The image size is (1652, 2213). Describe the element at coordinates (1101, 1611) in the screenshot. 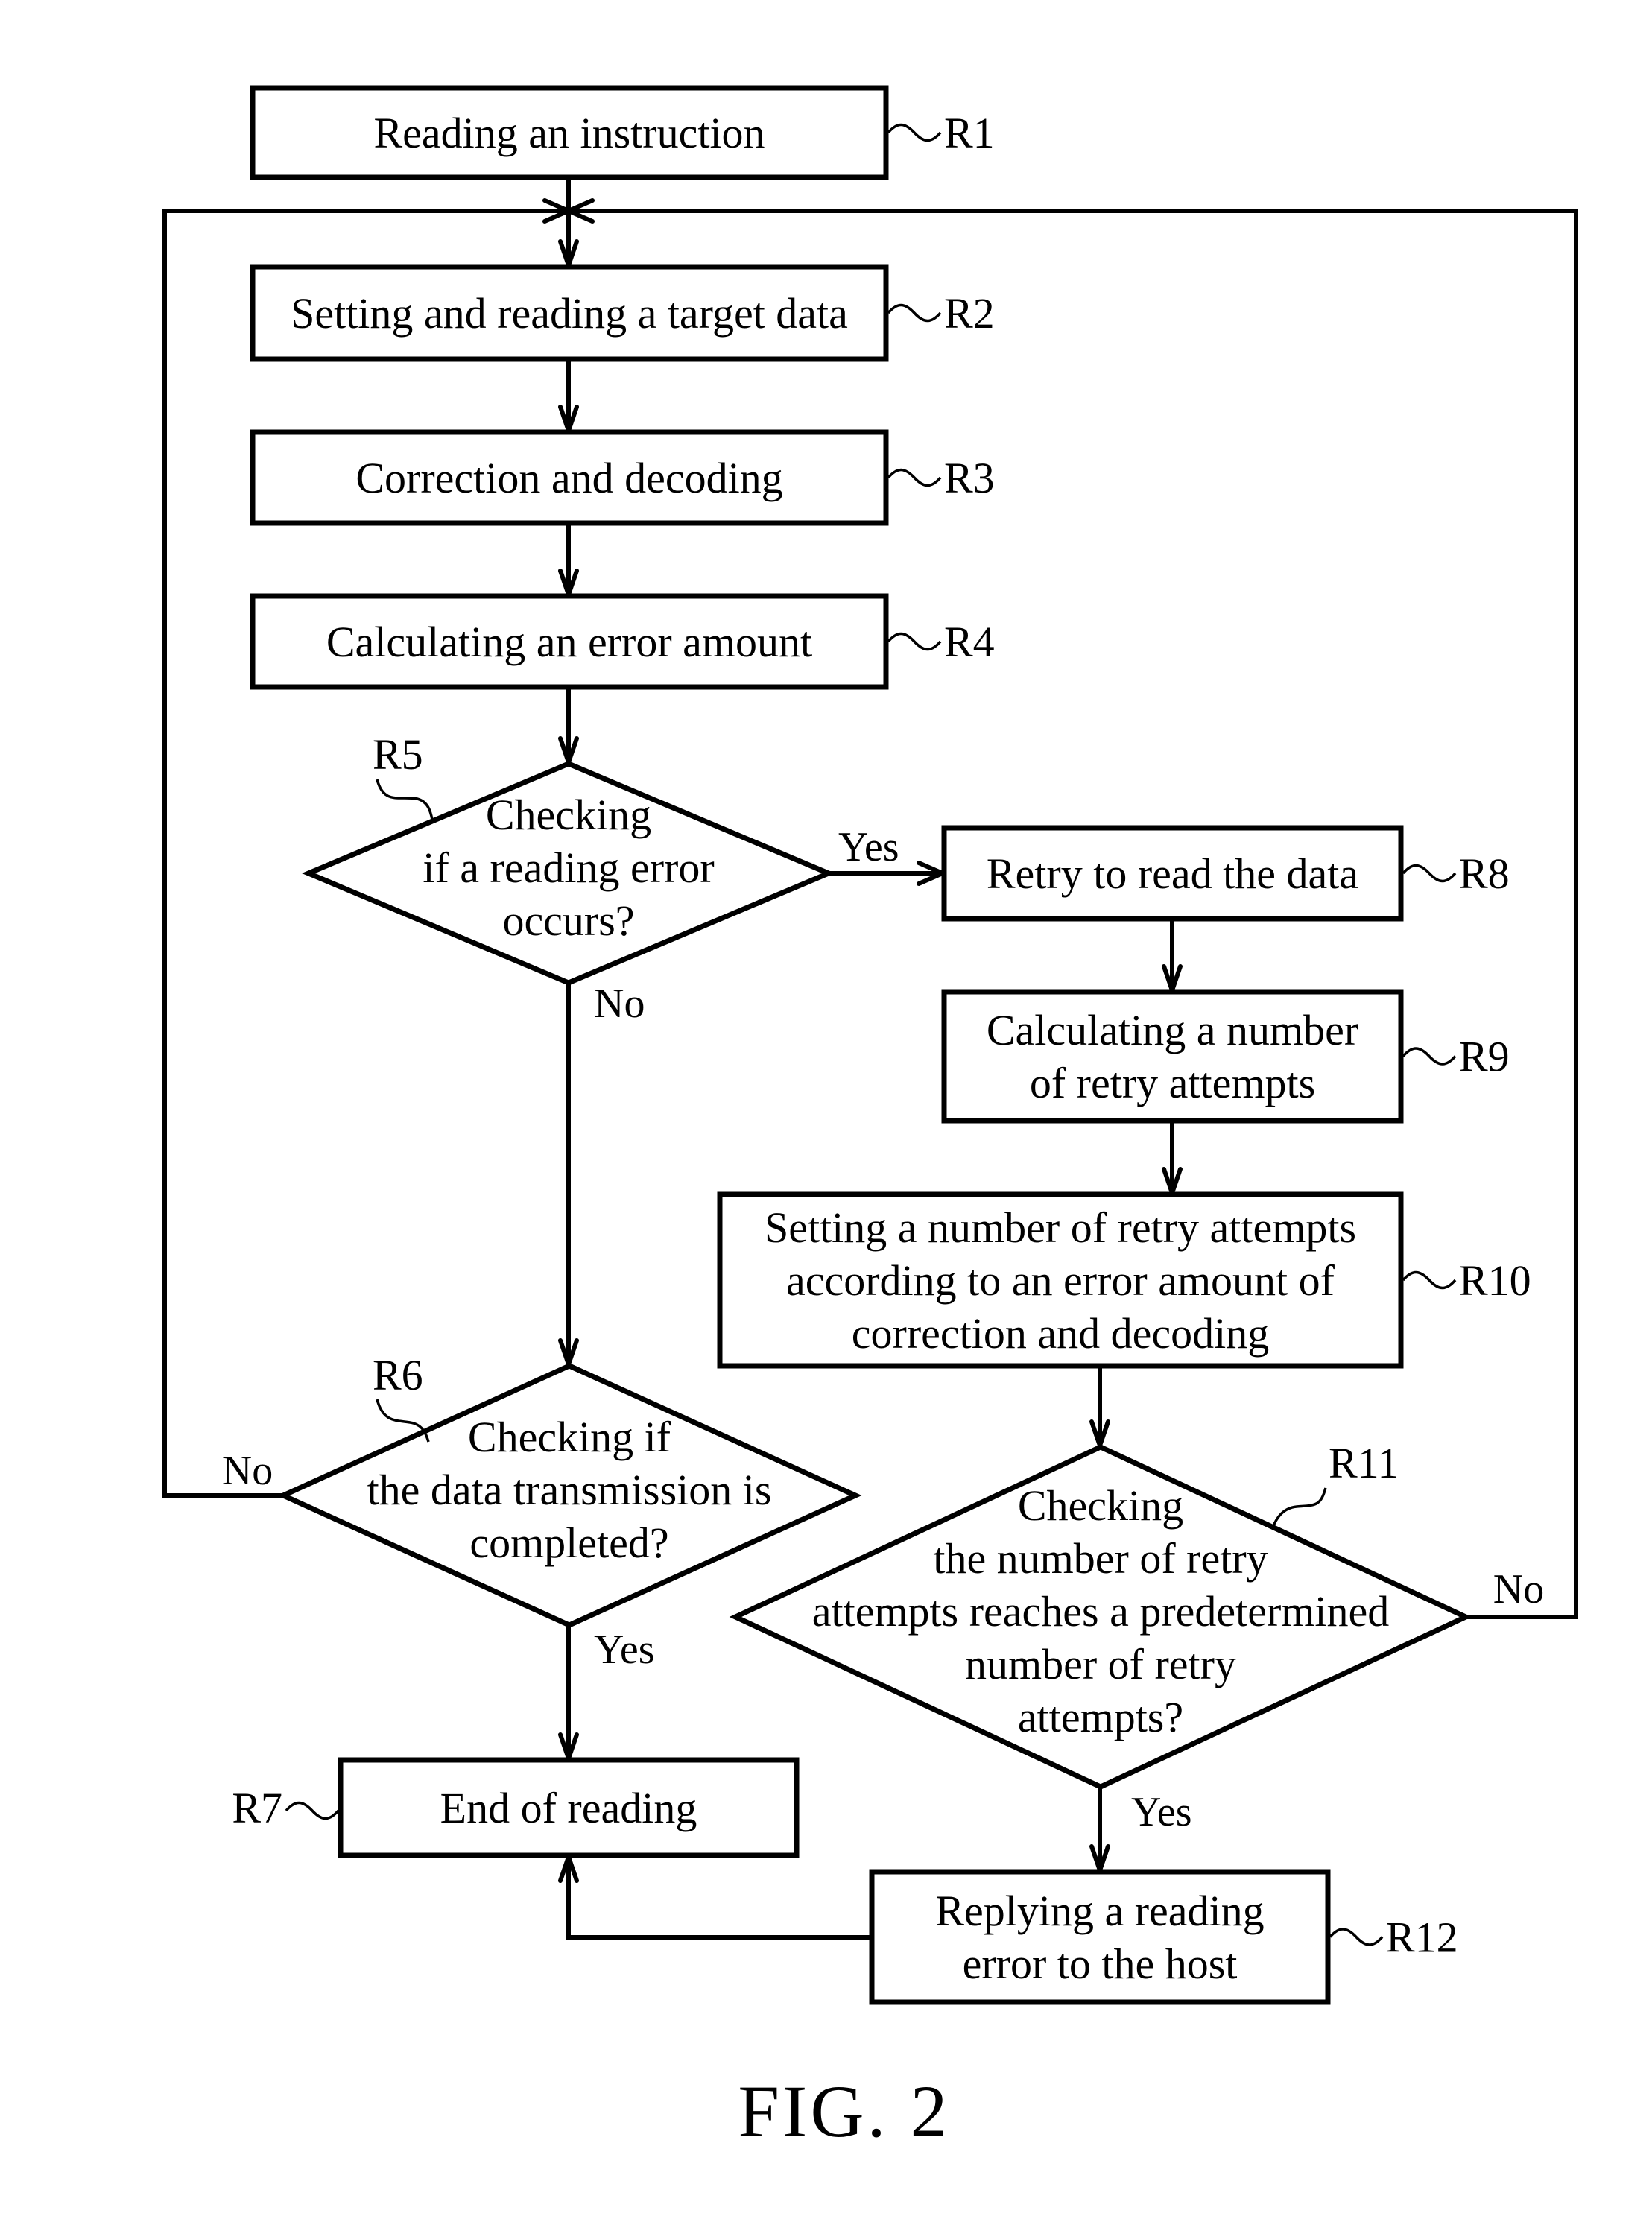

I see `R11-text-line: attempts reaches a predetermined` at that location.